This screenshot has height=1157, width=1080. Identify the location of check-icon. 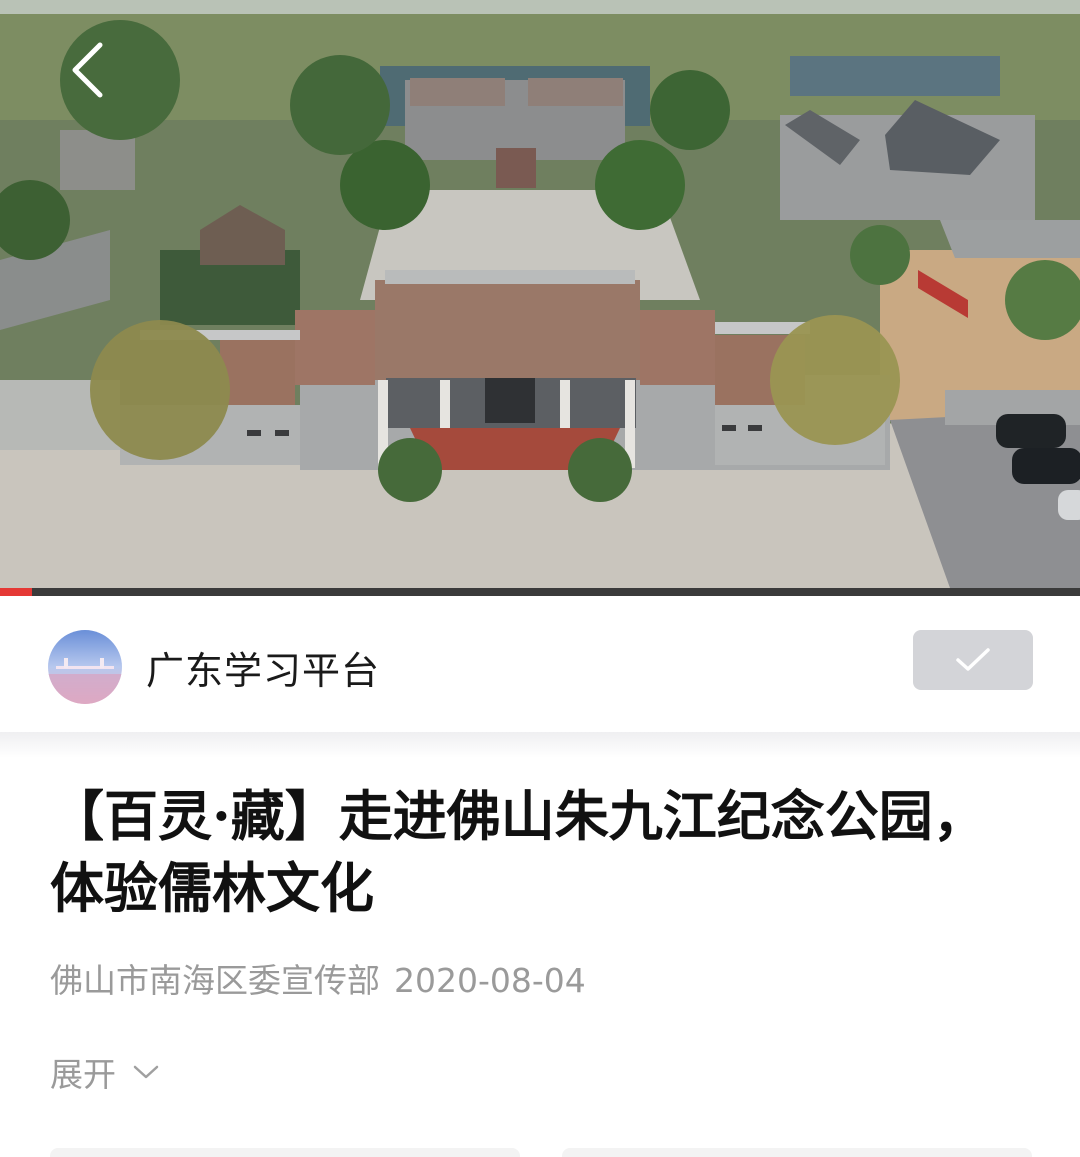
(973, 659).